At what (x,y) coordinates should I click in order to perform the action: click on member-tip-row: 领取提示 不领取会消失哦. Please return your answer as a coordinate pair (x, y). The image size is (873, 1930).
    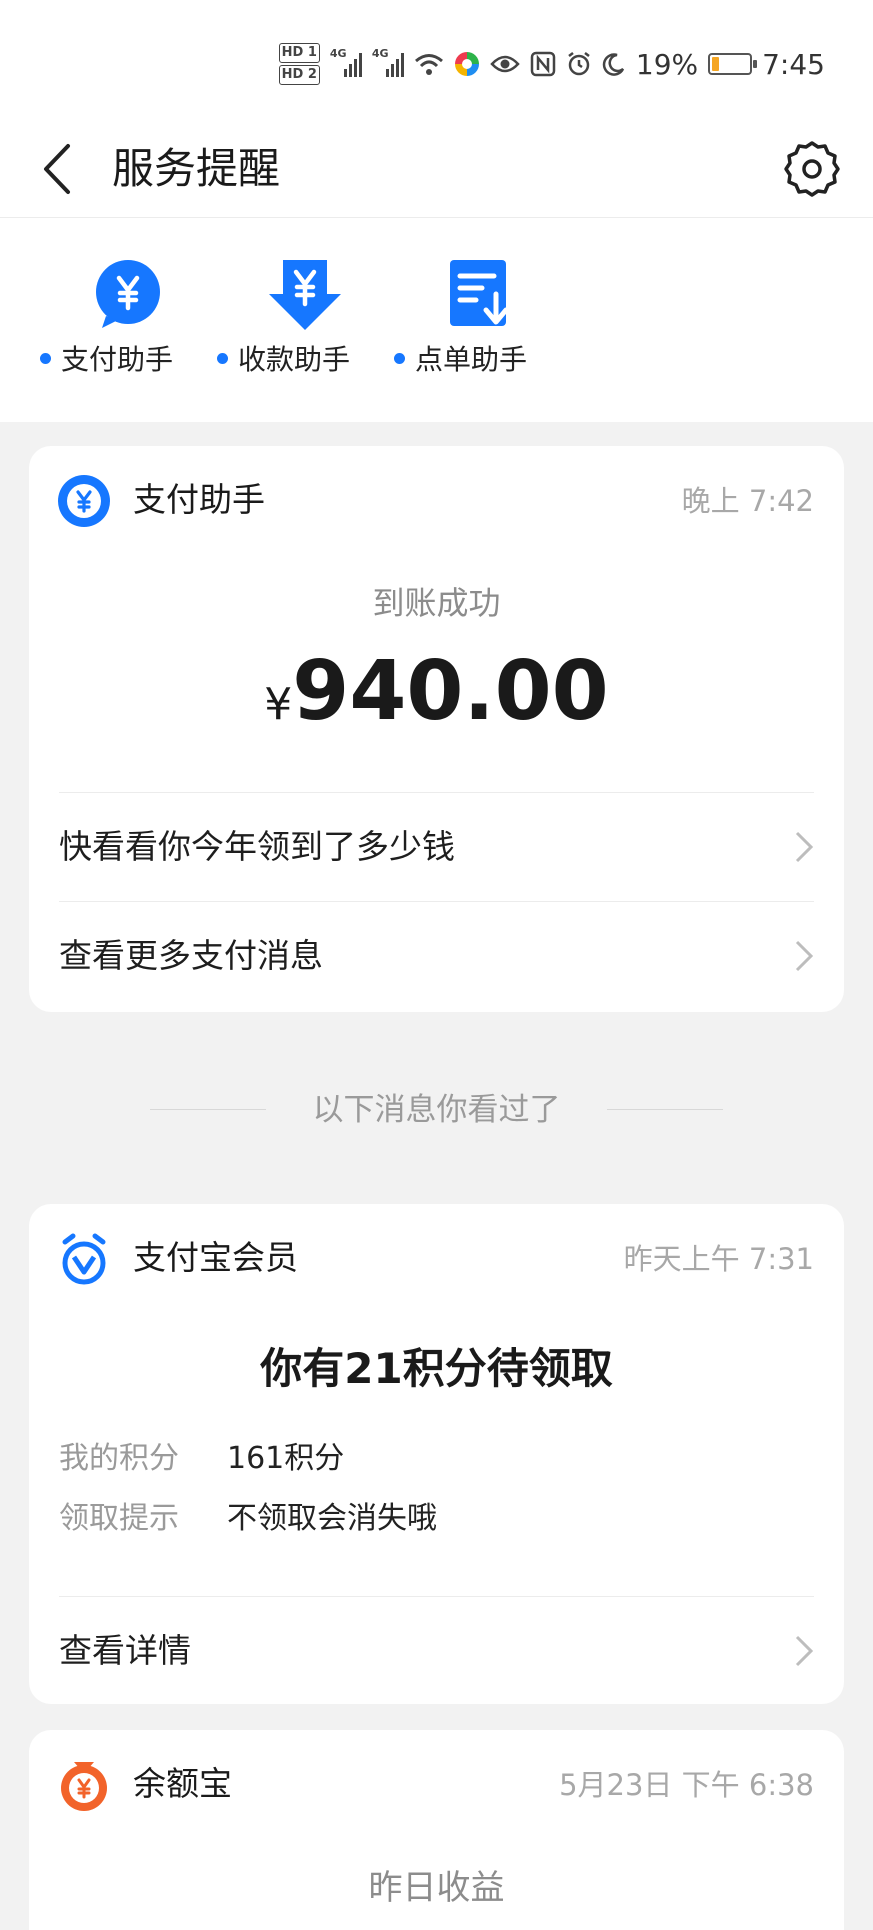
    Looking at the image, I should click on (248, 1519).